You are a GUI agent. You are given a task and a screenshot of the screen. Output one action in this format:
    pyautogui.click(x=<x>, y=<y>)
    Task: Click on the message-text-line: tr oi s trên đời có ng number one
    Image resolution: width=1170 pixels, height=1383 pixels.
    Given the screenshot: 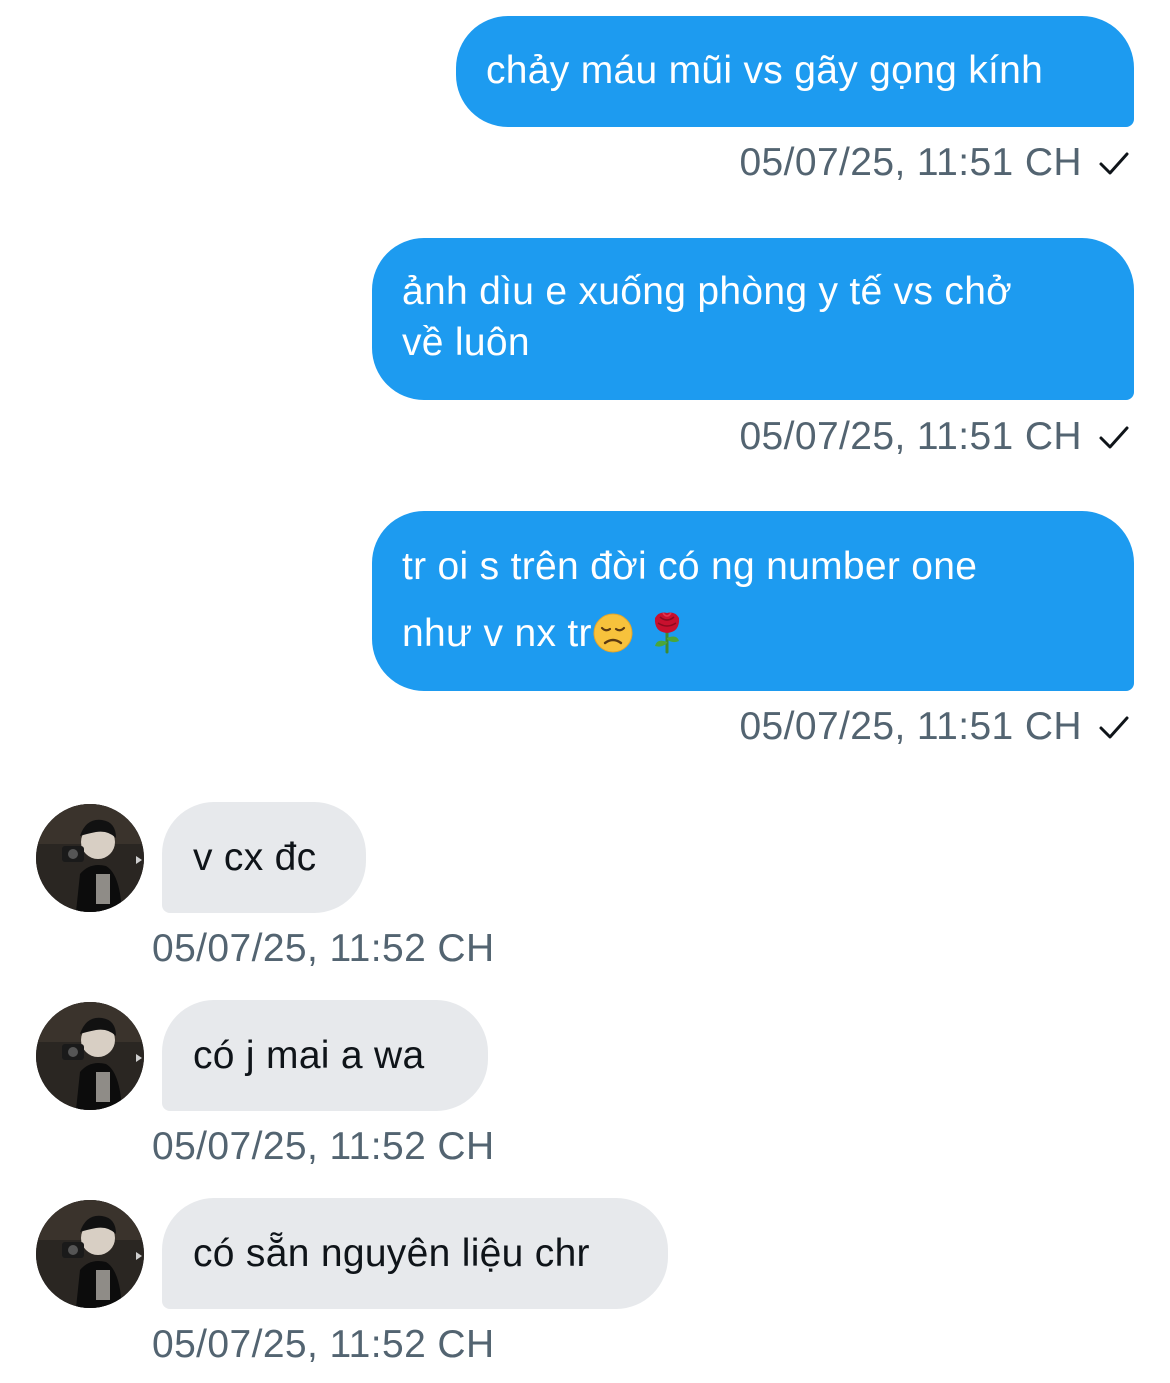 What is the action you would take?
    pyautogui.click(x=690, y=566)
    